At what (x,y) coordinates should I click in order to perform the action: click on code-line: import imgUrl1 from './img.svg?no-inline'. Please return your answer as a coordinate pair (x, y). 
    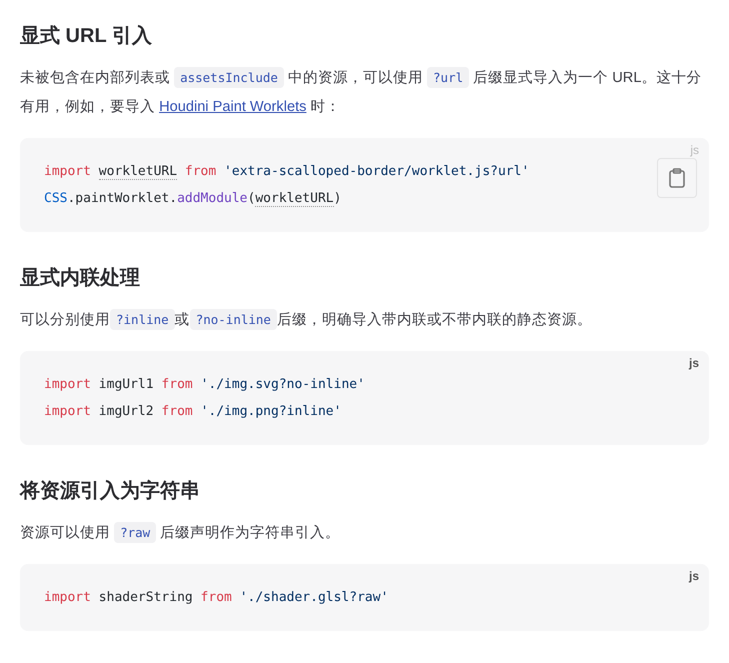
    Looking at the image, I should click on (204, 385).